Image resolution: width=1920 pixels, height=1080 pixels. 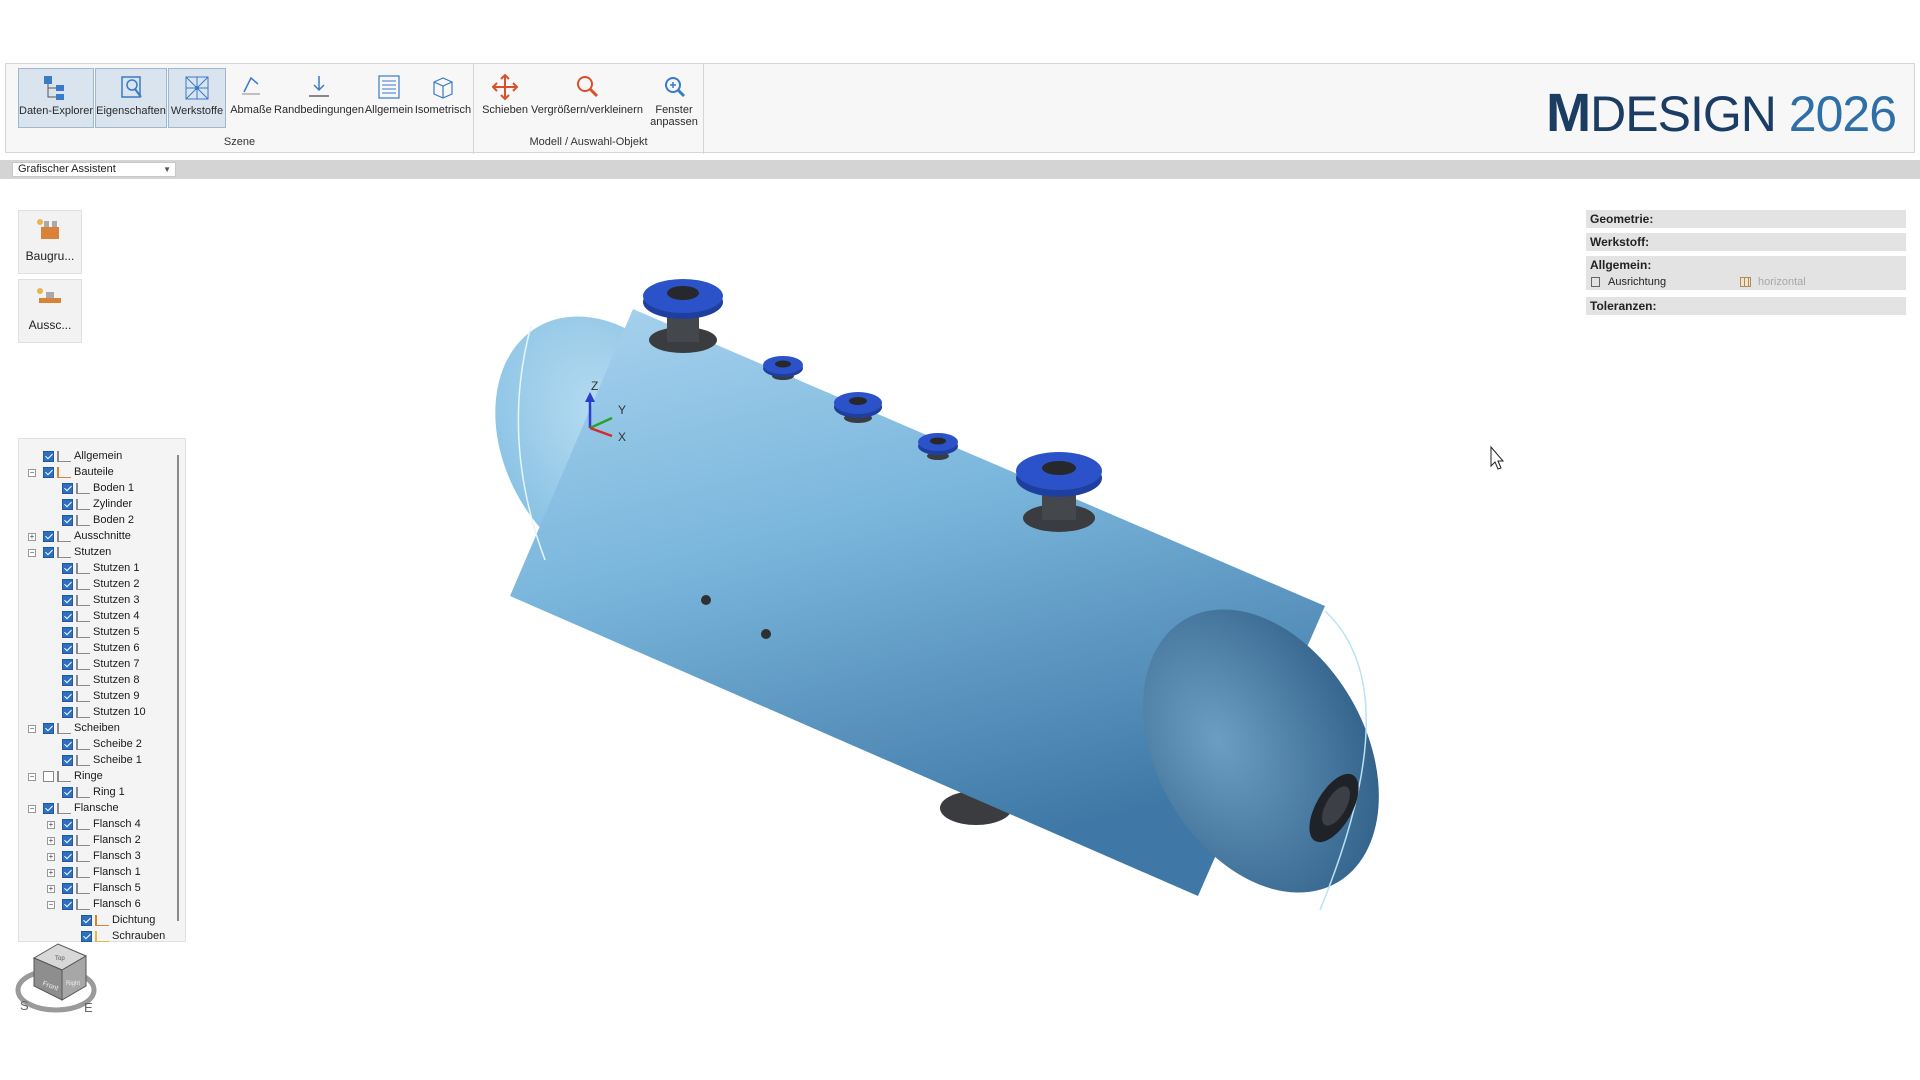 I want to click on tree-item: + Flansch 1, so click(x=94, y=872).